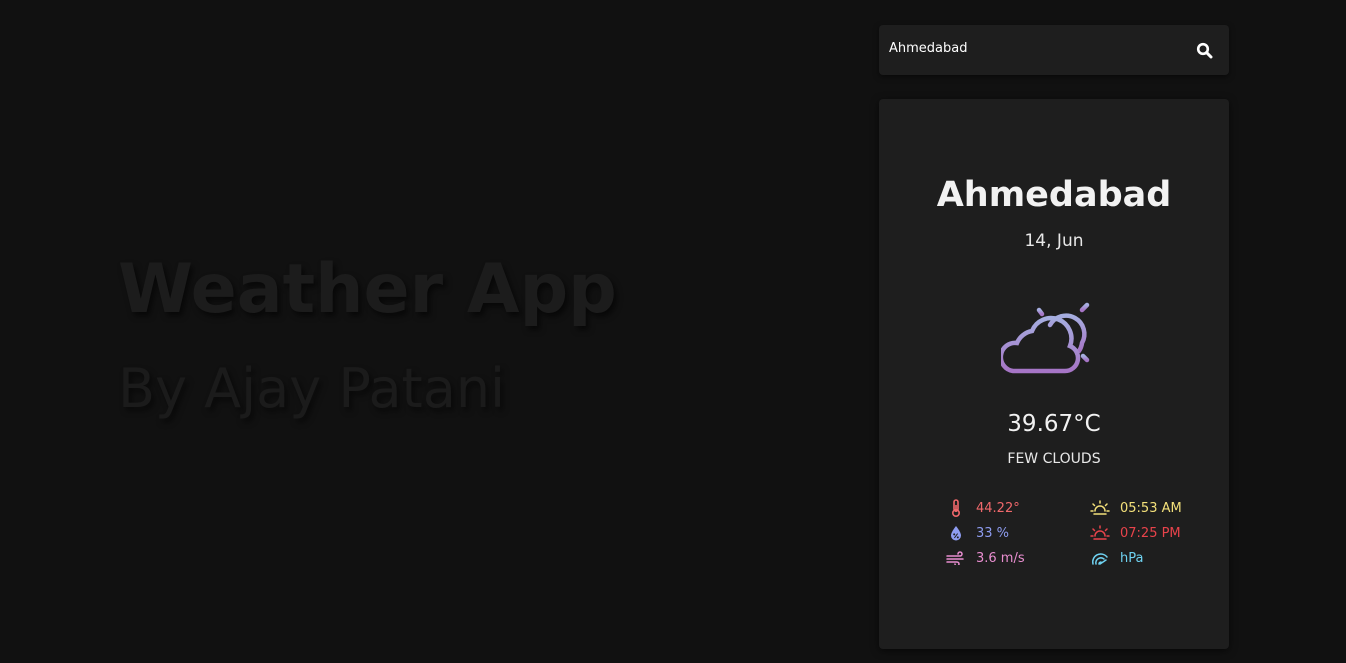 The height and width of the screenshot is (663, 1346). Describe the element at coordinates (1054, 459) in the screenshot. I see `weather-description: few clouds` at that location.